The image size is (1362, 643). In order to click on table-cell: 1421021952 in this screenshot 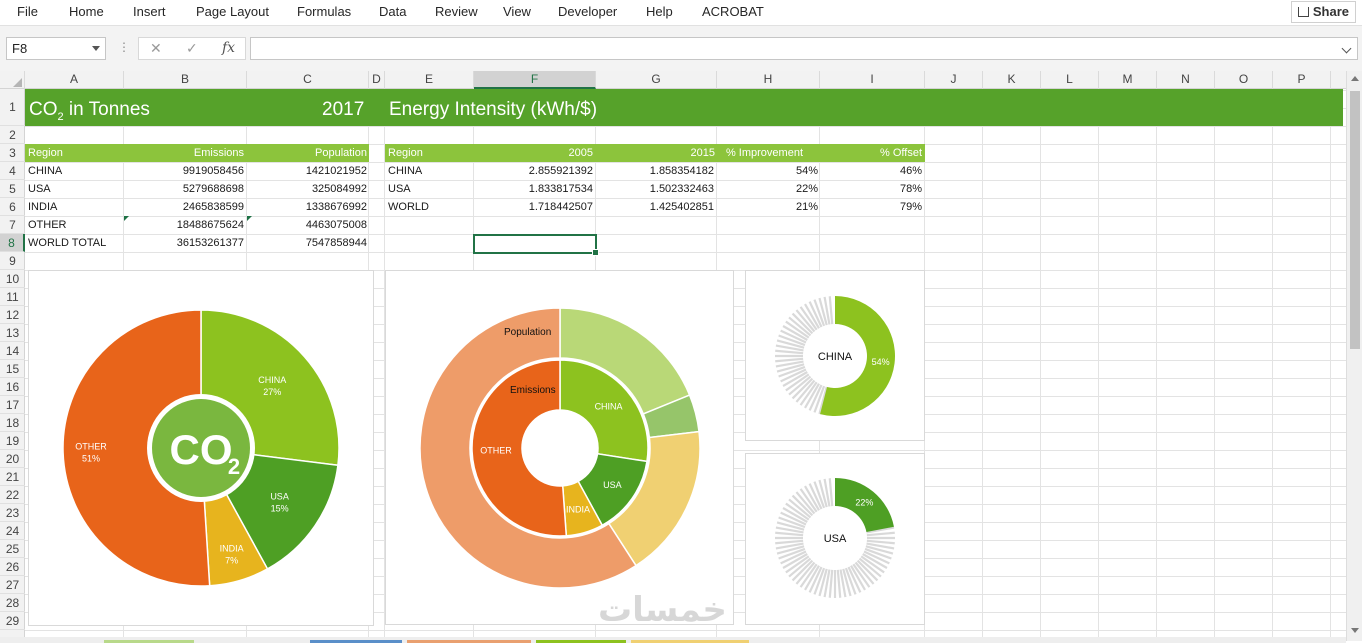, I will do `click(307, 171)`.